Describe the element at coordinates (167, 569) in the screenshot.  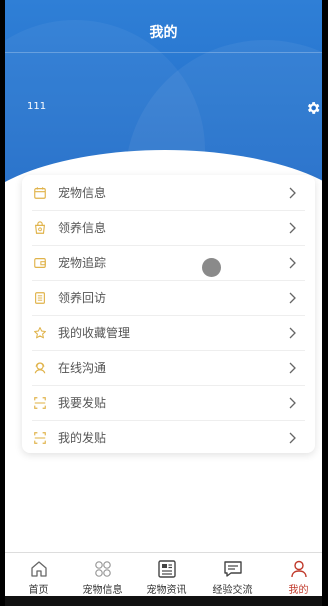
I see `newspaper-icon` at that location.